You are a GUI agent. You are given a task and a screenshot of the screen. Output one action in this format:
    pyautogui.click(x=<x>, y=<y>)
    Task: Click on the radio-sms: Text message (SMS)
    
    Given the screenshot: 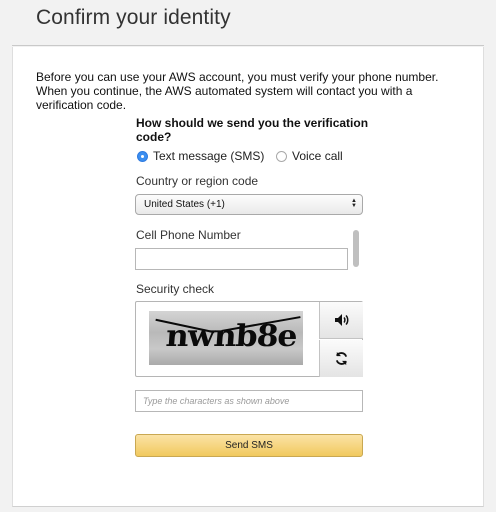 What is the action you would take?
    pyautogui.click(x=200, y=156)
    